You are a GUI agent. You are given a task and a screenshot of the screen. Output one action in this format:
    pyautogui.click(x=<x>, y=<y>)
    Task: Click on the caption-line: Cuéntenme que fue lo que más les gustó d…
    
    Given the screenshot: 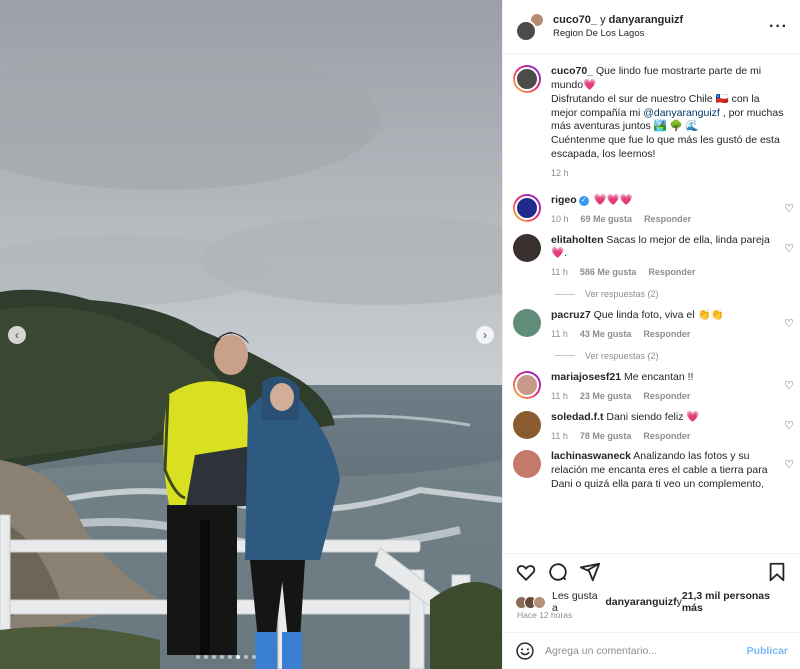 What is the action you would take?
    pyautogui.click(x=665, y=147)
    